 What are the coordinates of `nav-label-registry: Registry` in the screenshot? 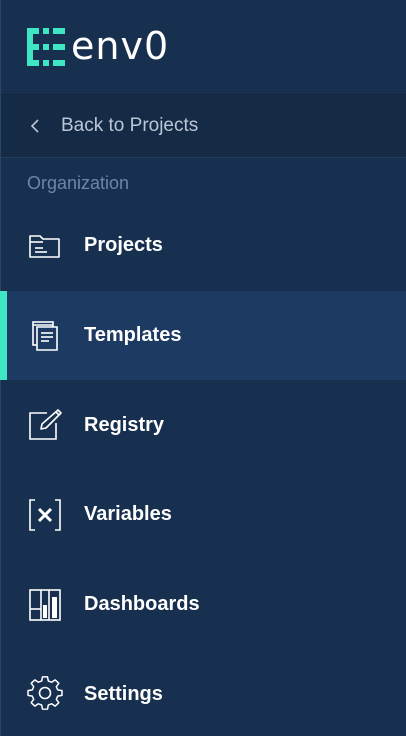 It's located at (124, 424).